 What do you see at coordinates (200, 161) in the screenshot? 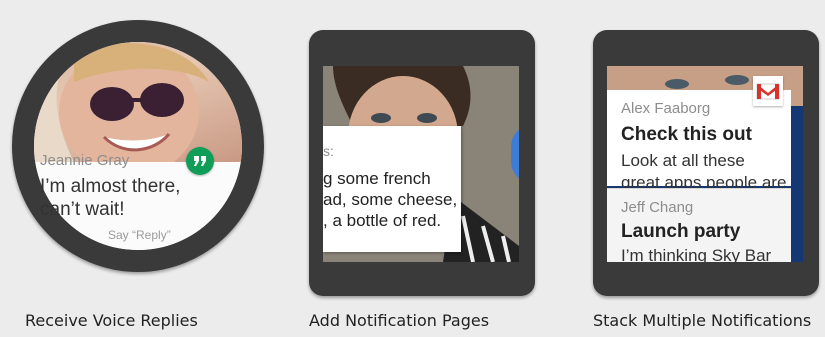
I see `hangouts-icon` at bounding box center [200, 161].